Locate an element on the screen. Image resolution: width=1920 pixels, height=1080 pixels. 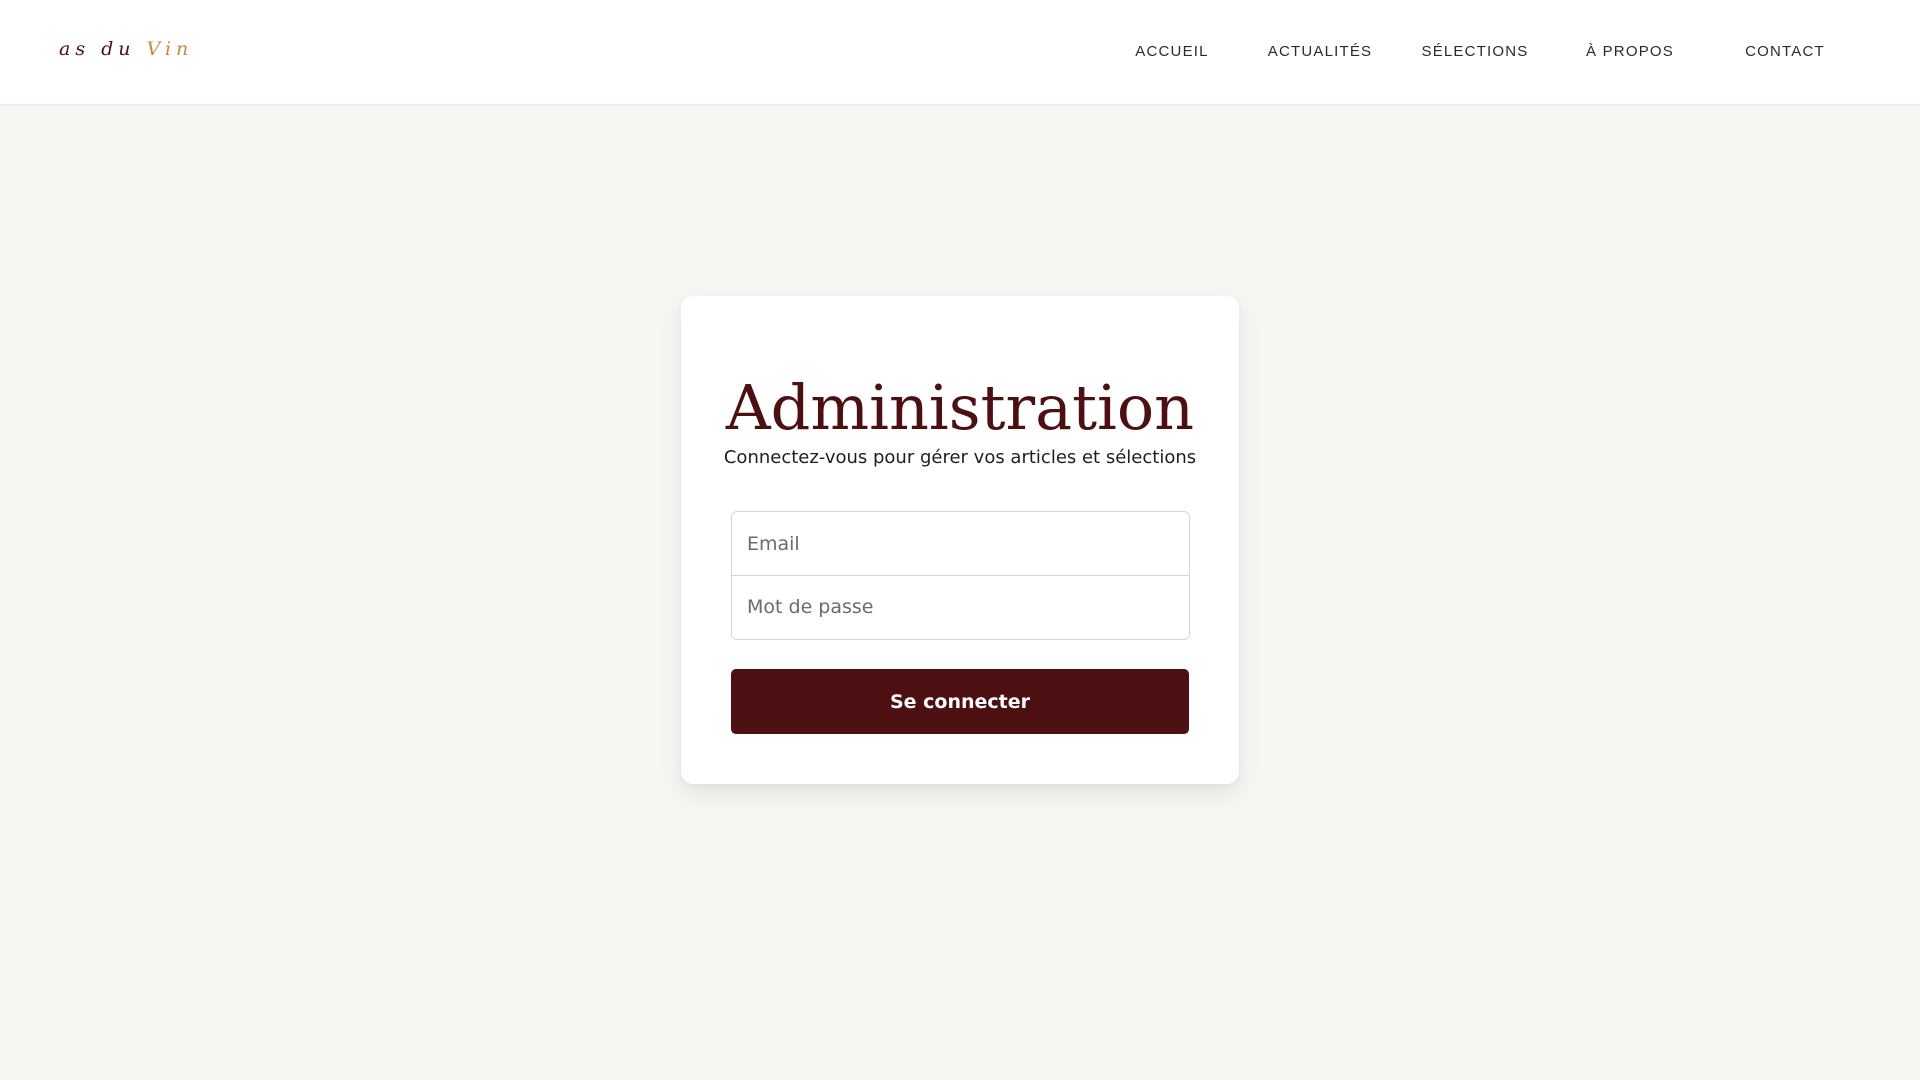
email-field is located at coordinates (960, 543).